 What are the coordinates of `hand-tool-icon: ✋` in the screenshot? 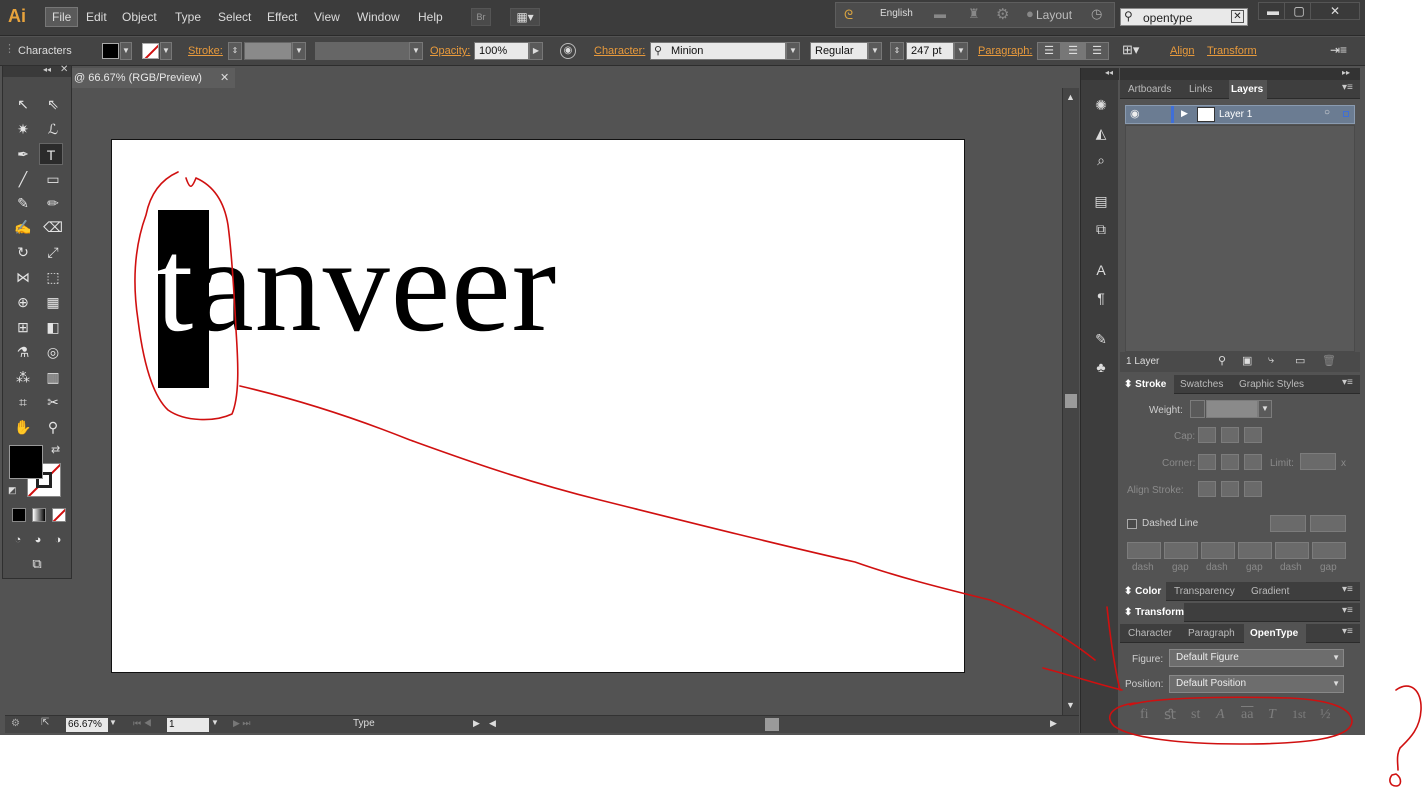 It's located at (23, 427).